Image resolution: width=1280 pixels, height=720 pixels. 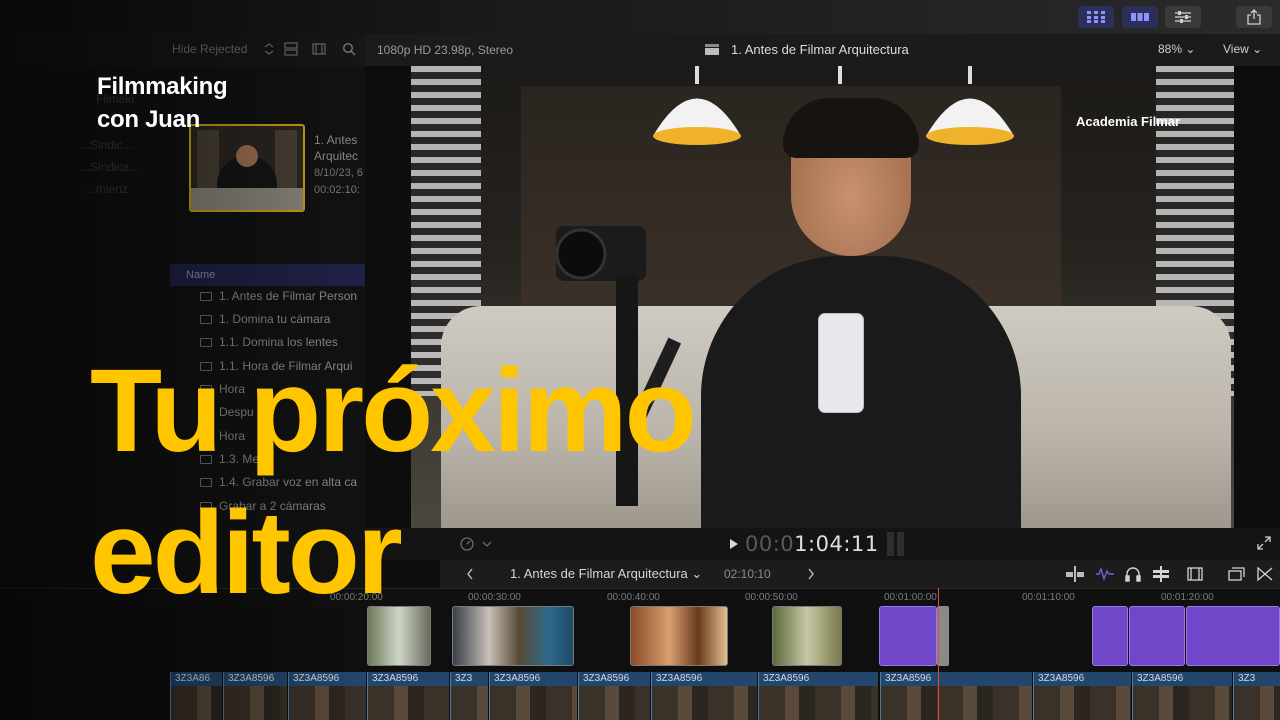 What do you see at coordinates (734, 544) in the screenshot?
I see `play-icon` at bounding box center [734, 544].